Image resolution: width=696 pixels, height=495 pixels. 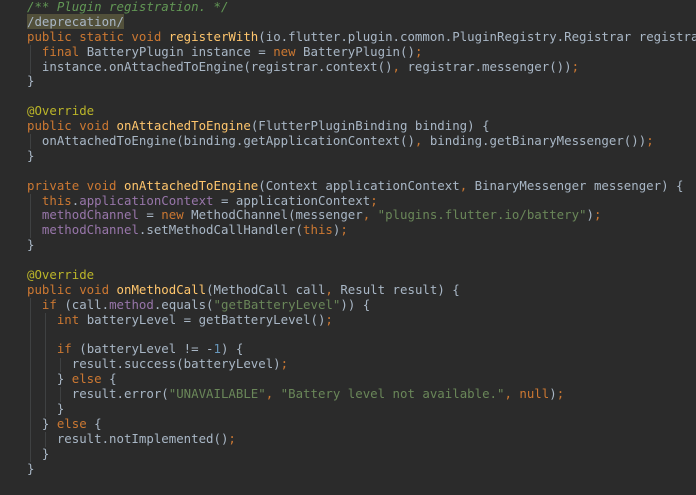 I want to click on code-token-plain: binding.getBinaryMessenger()), so click(x=538, y=141).